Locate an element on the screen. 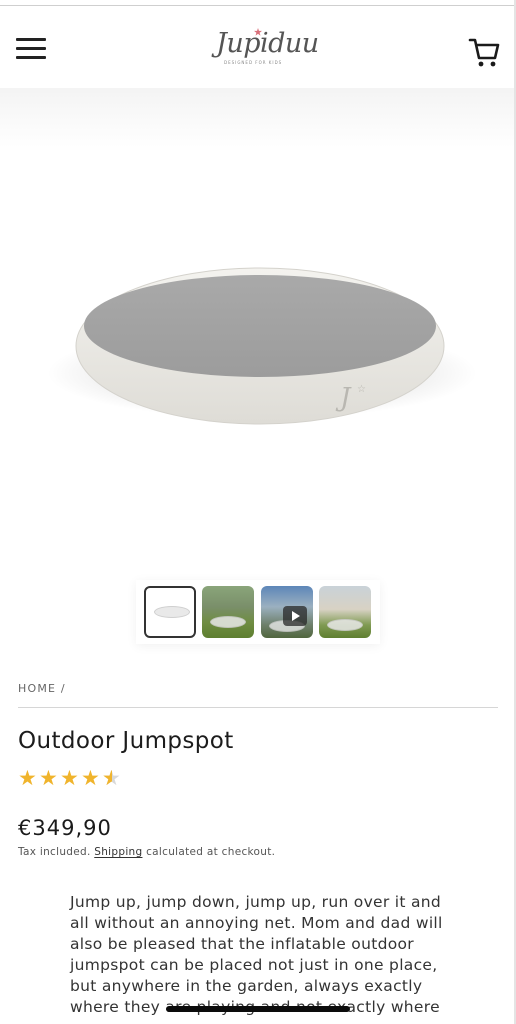 This screenshot has height=1024, width=516. product-title: Outdoor Jumpspot is located at coordinates (126, 741).